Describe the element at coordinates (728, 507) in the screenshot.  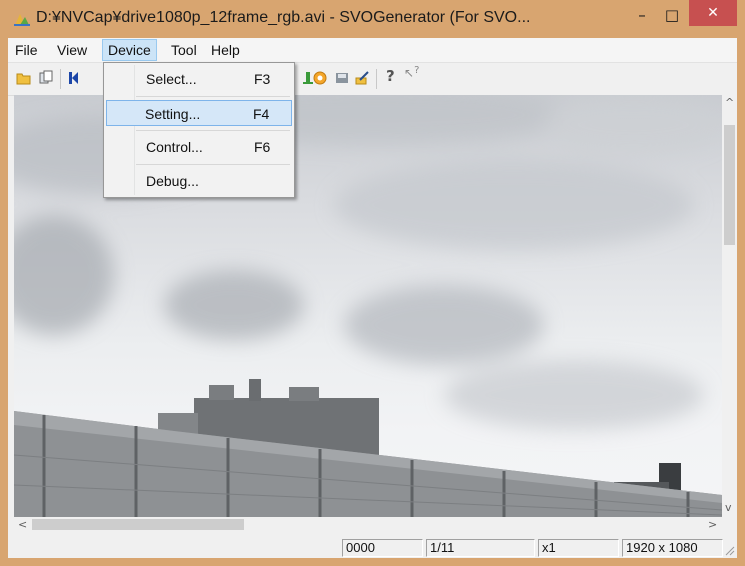
I see `scroll-down-arrow-icon: v` at that location.